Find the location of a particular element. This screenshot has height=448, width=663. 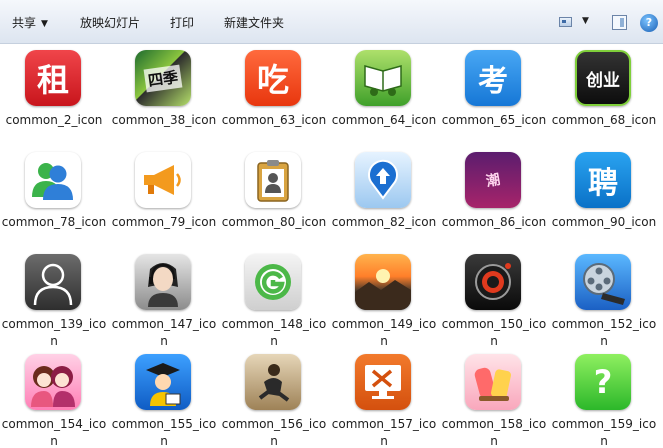

food-graphic is located at coordinates (492, 384).